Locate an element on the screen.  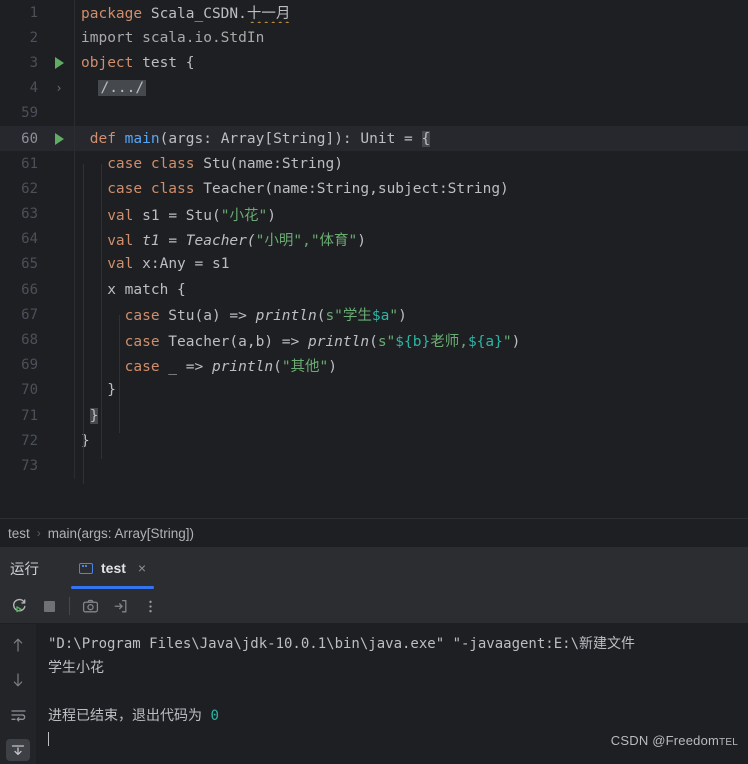
run-window-title: 运行 is located at coordinates (24, 569).